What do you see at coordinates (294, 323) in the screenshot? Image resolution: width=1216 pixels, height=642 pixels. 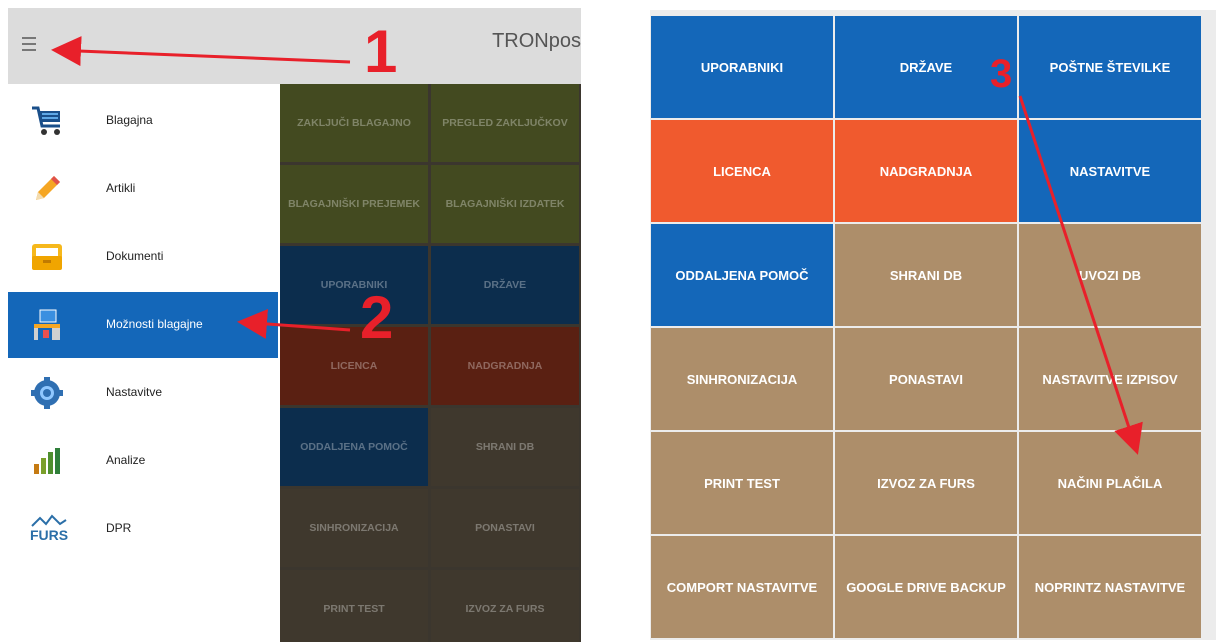 I see `arrow-to-options` at bounding box center [294, 323].